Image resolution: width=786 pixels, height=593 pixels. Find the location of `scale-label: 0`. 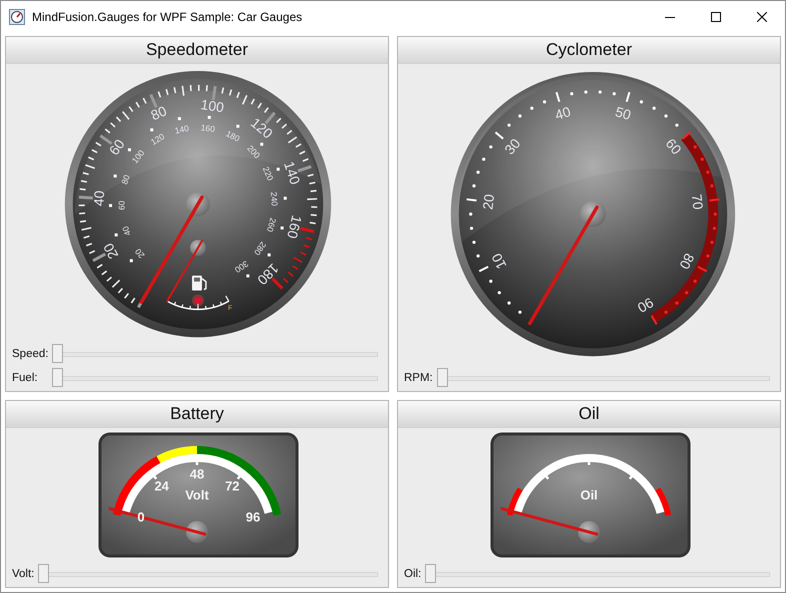

scale-label: 0 is located at coordinates (141, 517).